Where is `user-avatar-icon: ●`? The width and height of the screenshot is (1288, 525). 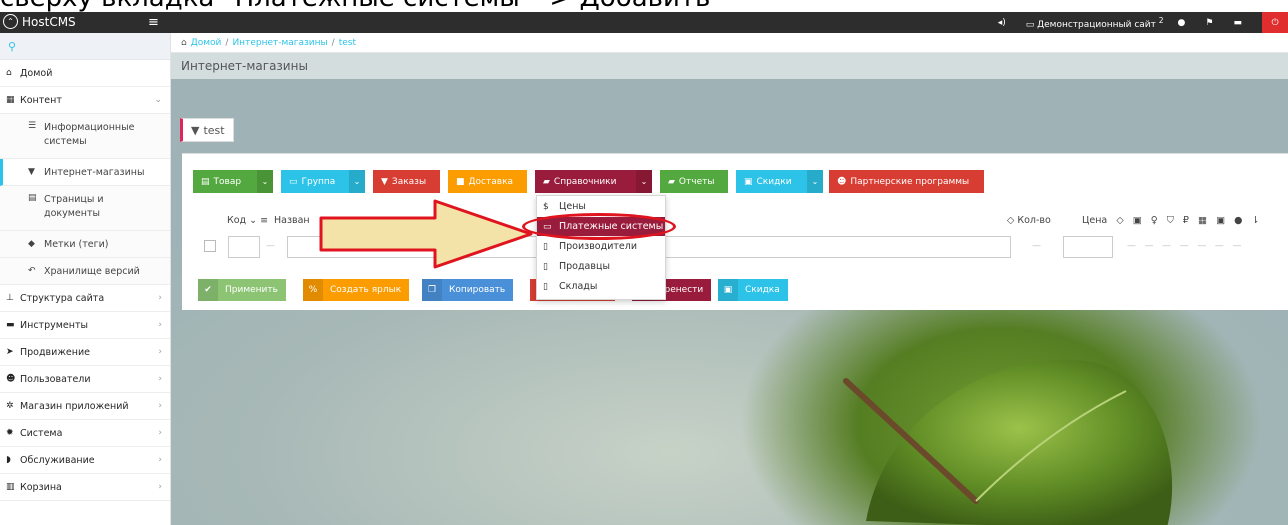 user-avatar-icon: ● is located at coordinates (1182, 23).